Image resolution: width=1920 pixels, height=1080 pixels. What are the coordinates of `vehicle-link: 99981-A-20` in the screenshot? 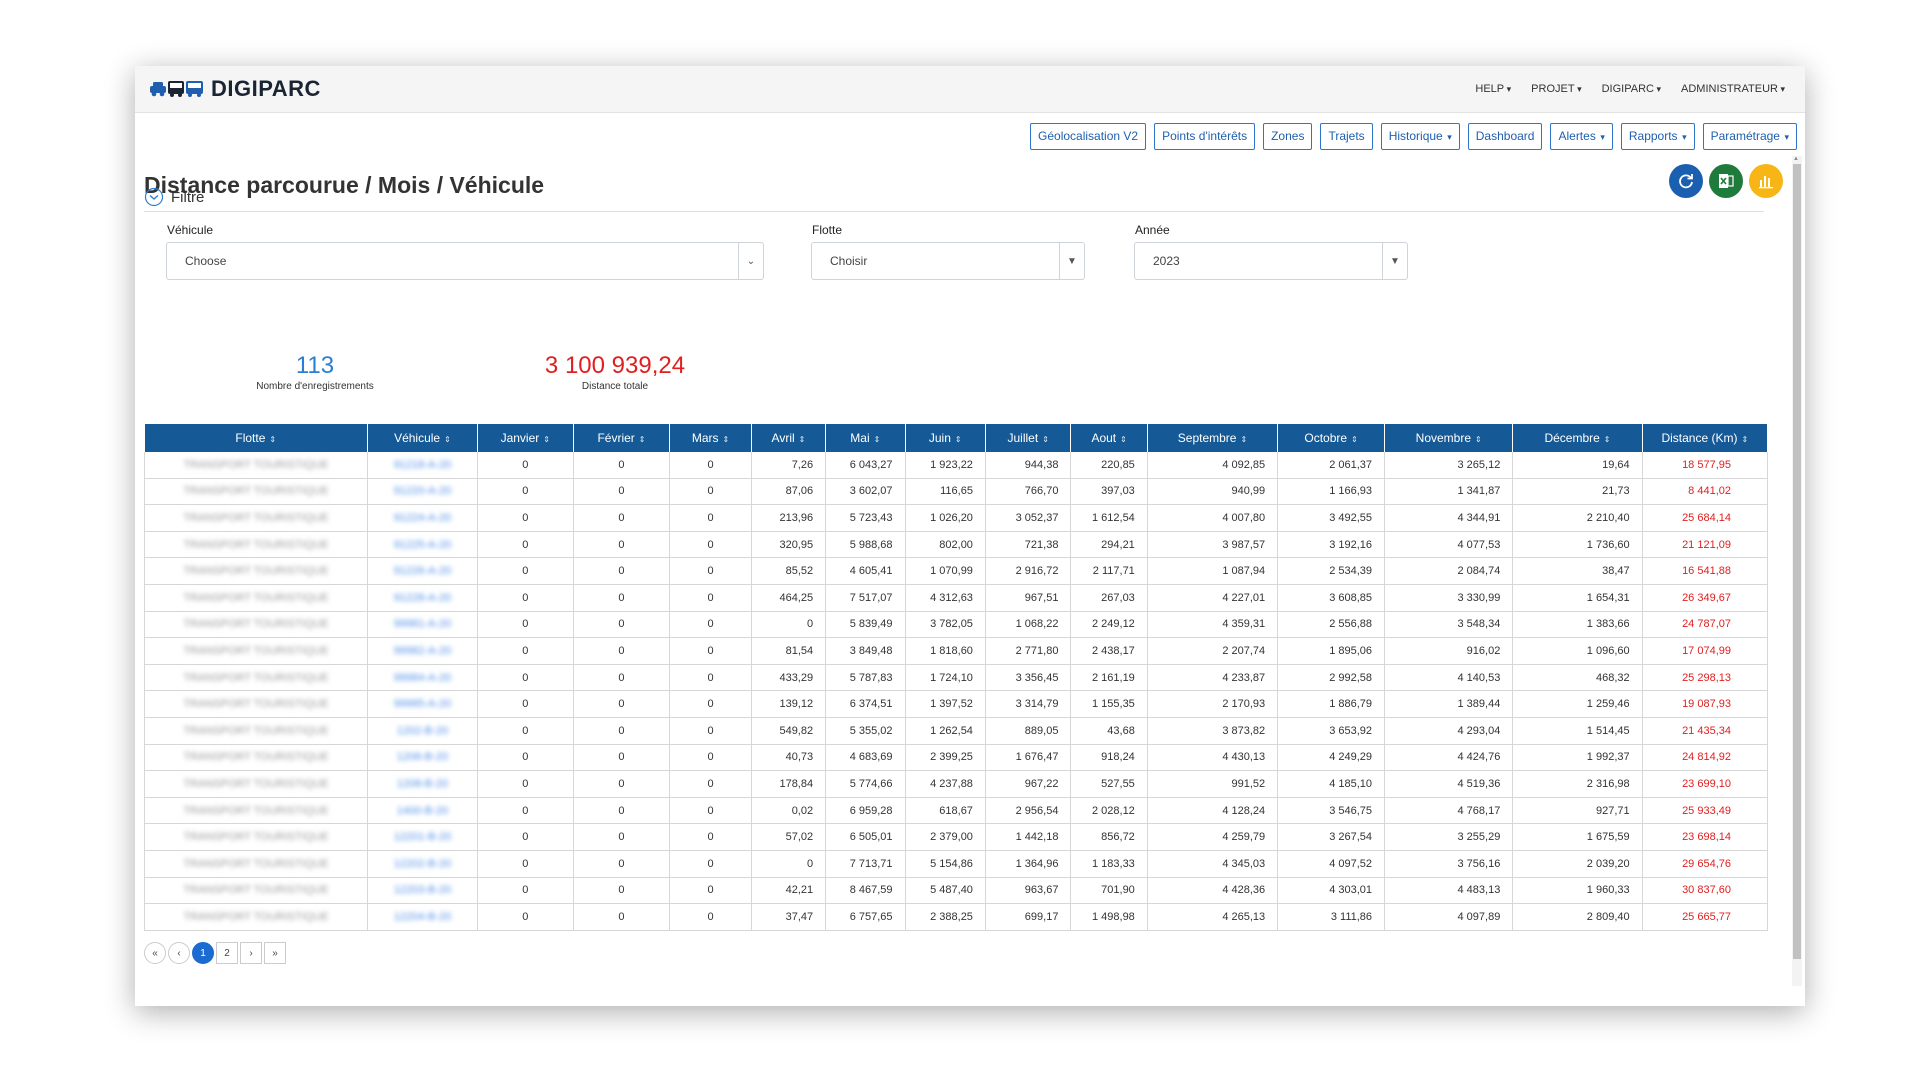 It's located at (422, 625).